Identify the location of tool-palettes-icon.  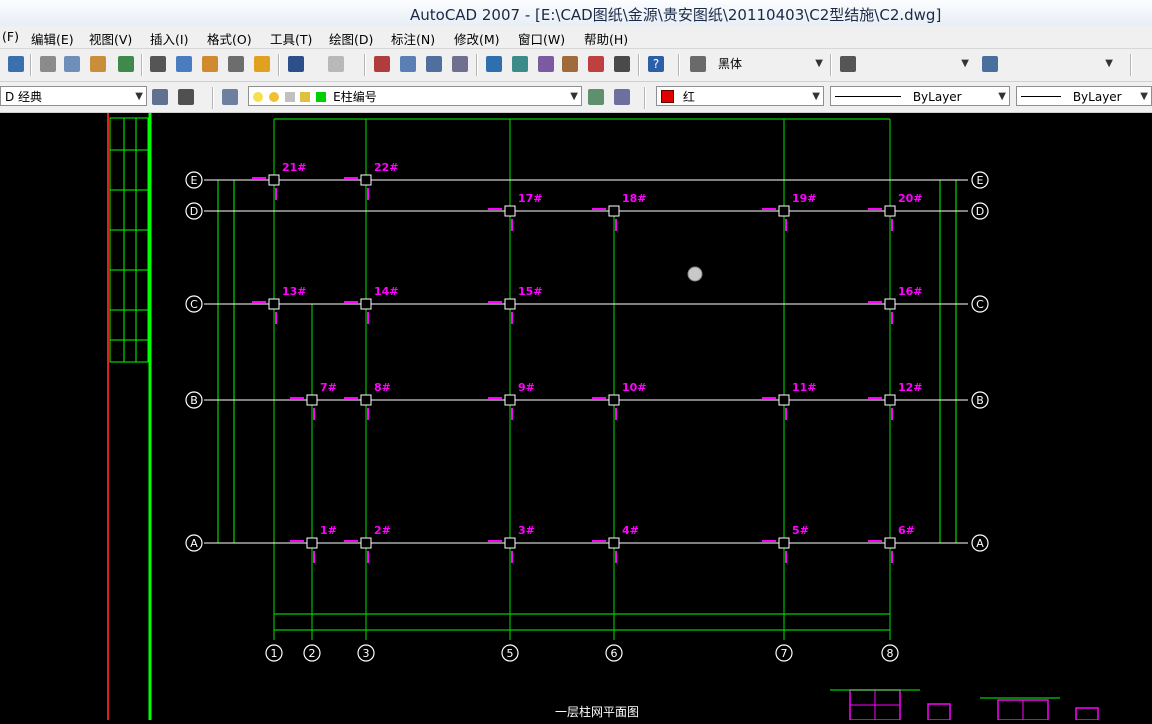
(546, 64).